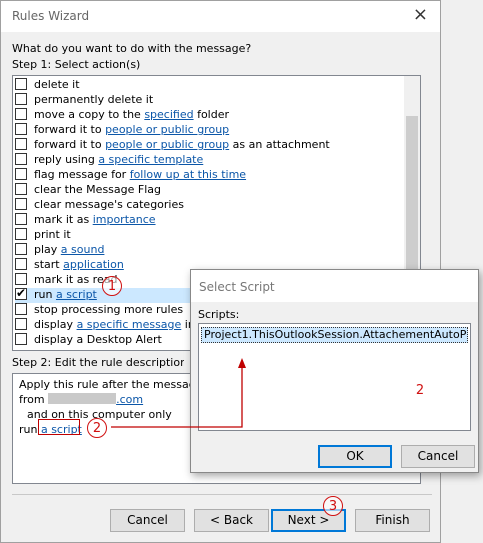 This screenshot has height=543, width=483. What do you see at coordinates (177, 397) in the screenshot?
I see `annotation-arrow-line` at bounding box center [177, 397].